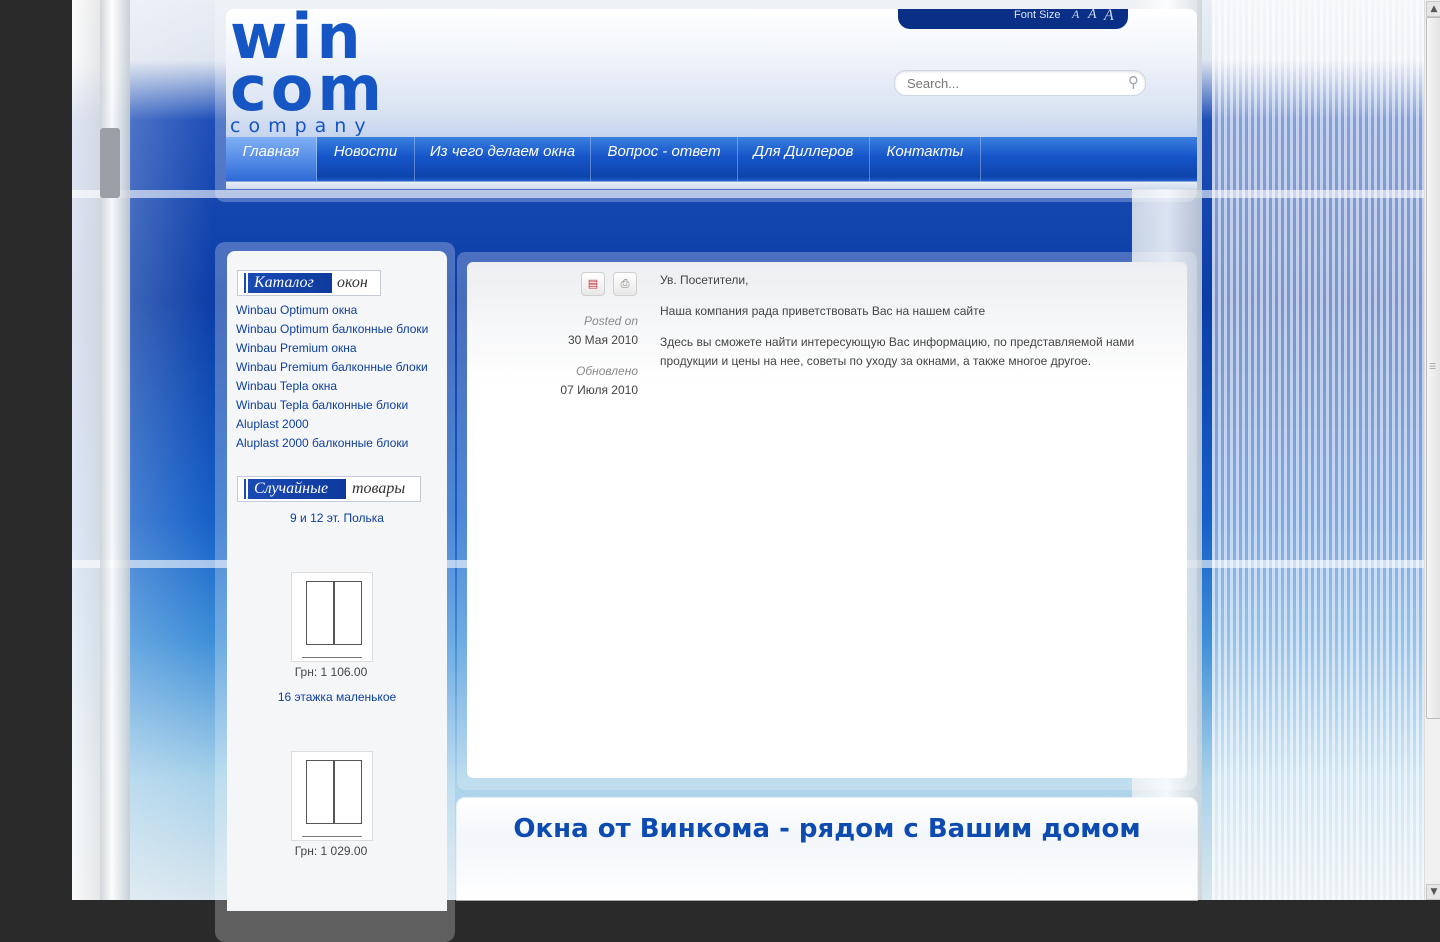 The image size is (1440, 942). Describe the element at coordinates (704, 280) in the screenshot. I see `article-paragraph: Ув. Посетители,` at that location.